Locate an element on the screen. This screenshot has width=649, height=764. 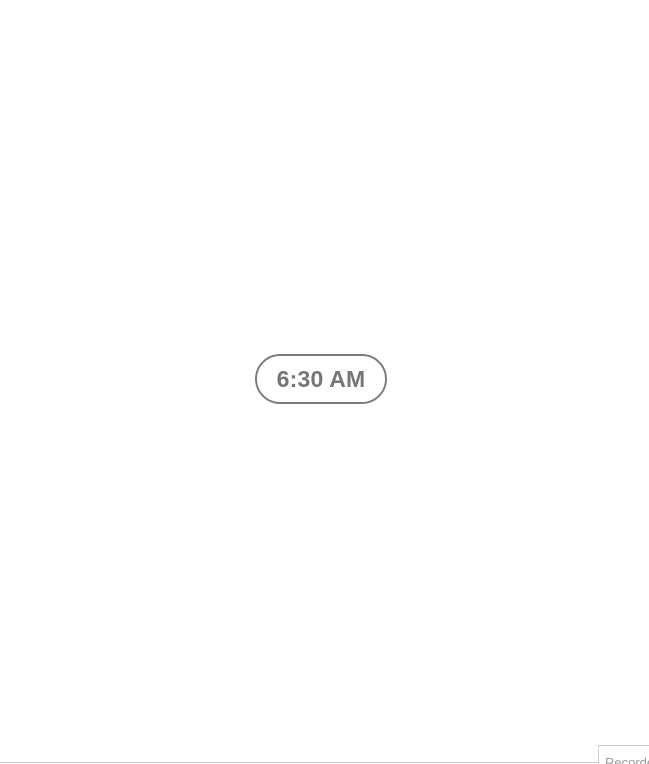
time-pill-button: 6:30 AM is located at coordinates (321, 379).